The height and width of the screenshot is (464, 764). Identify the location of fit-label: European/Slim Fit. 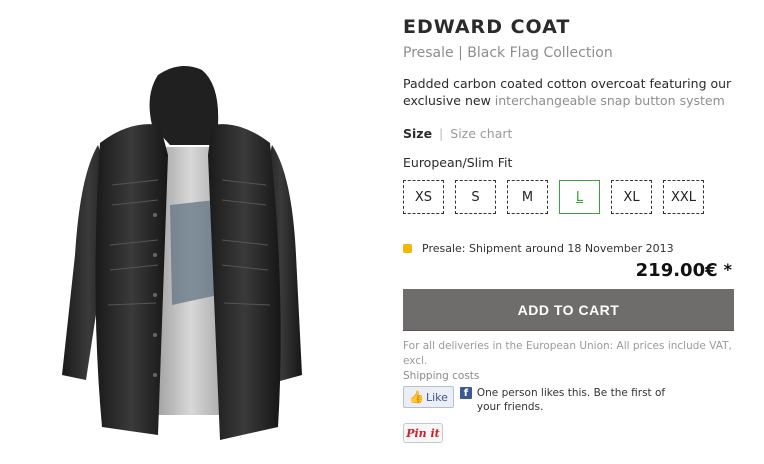
(458, 162).